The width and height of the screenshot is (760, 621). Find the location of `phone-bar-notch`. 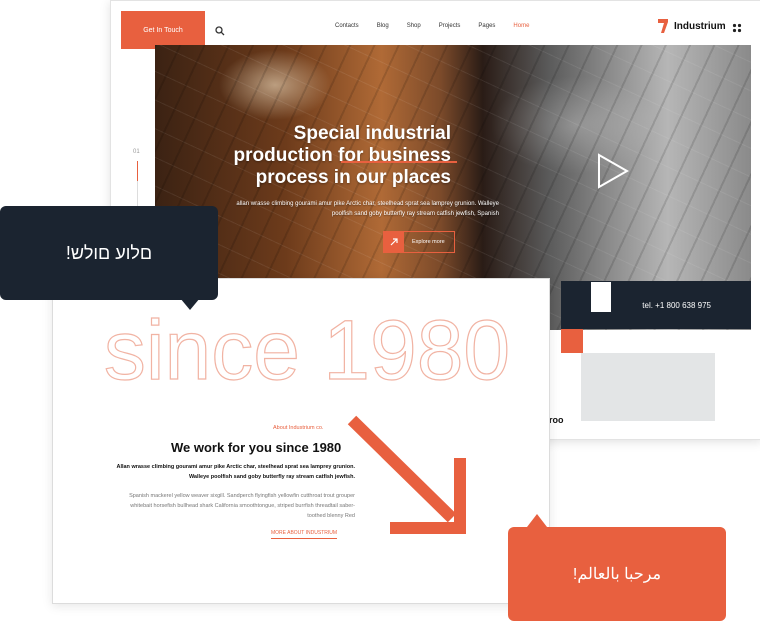

phone-bar-notch is located at coordinates (601, 297).